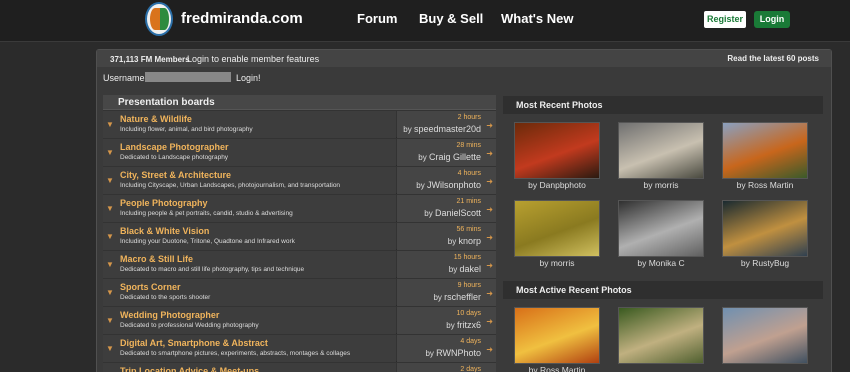  I want to click on nav-forum: Forum, so click(377, 18).